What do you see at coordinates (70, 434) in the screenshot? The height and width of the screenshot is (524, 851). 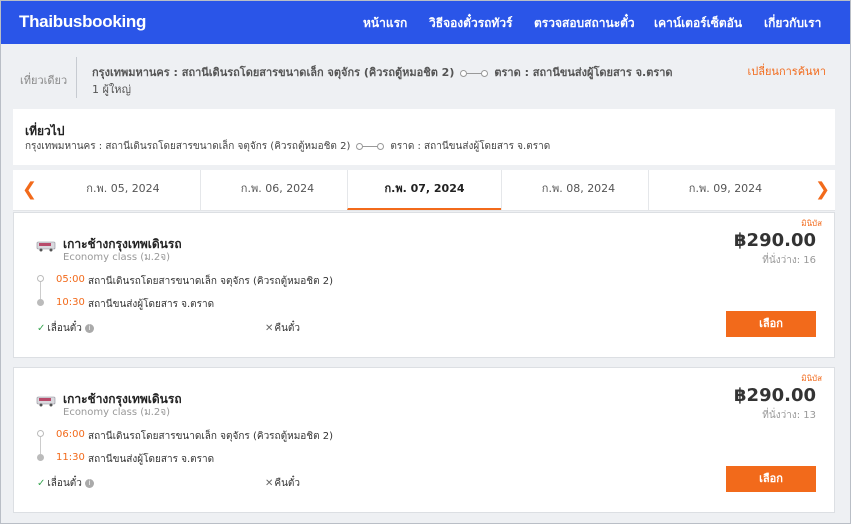 I see `departure-time: 06:00` at bounding box center [70, 434].